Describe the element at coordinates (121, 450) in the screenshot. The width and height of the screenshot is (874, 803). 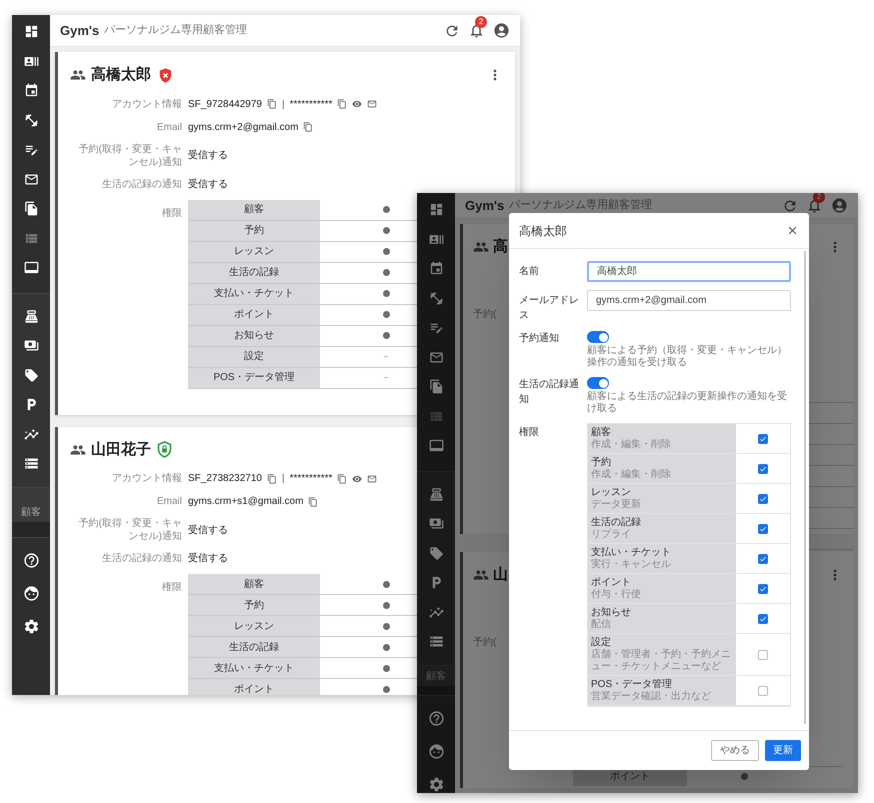
I see `customer-name: 山田花子` at that location.